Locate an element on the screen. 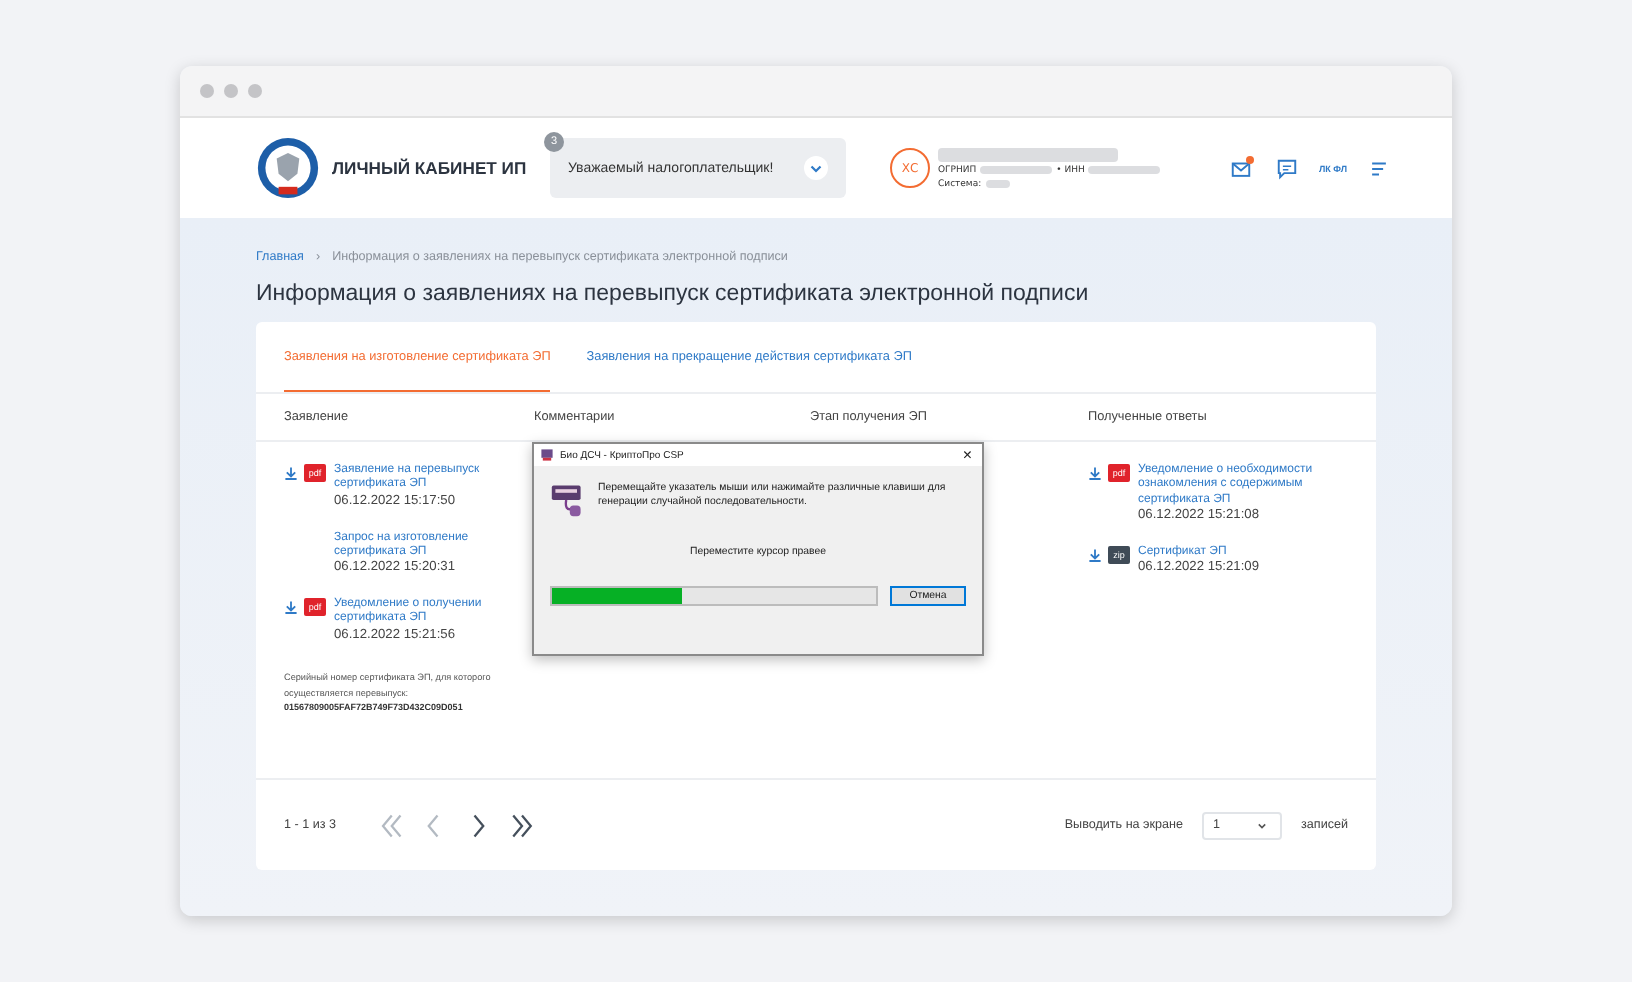 This screenshot has height=982, width=1632. page-title: Информация о заявлениях на перевыпуск сертификата электронной подписи is located at coordinates (673, 294).